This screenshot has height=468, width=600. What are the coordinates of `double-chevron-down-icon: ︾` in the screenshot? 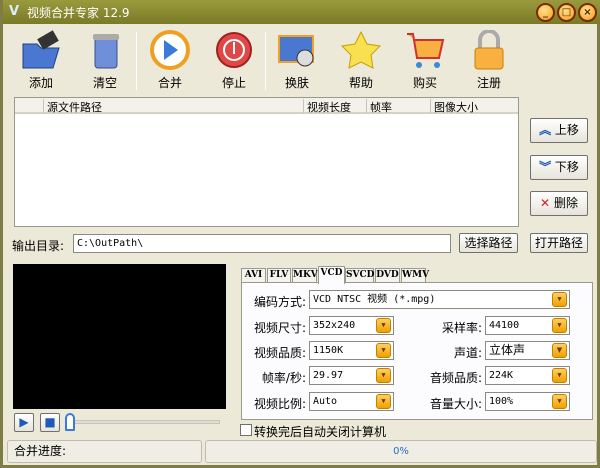 It's located at (545, 167).